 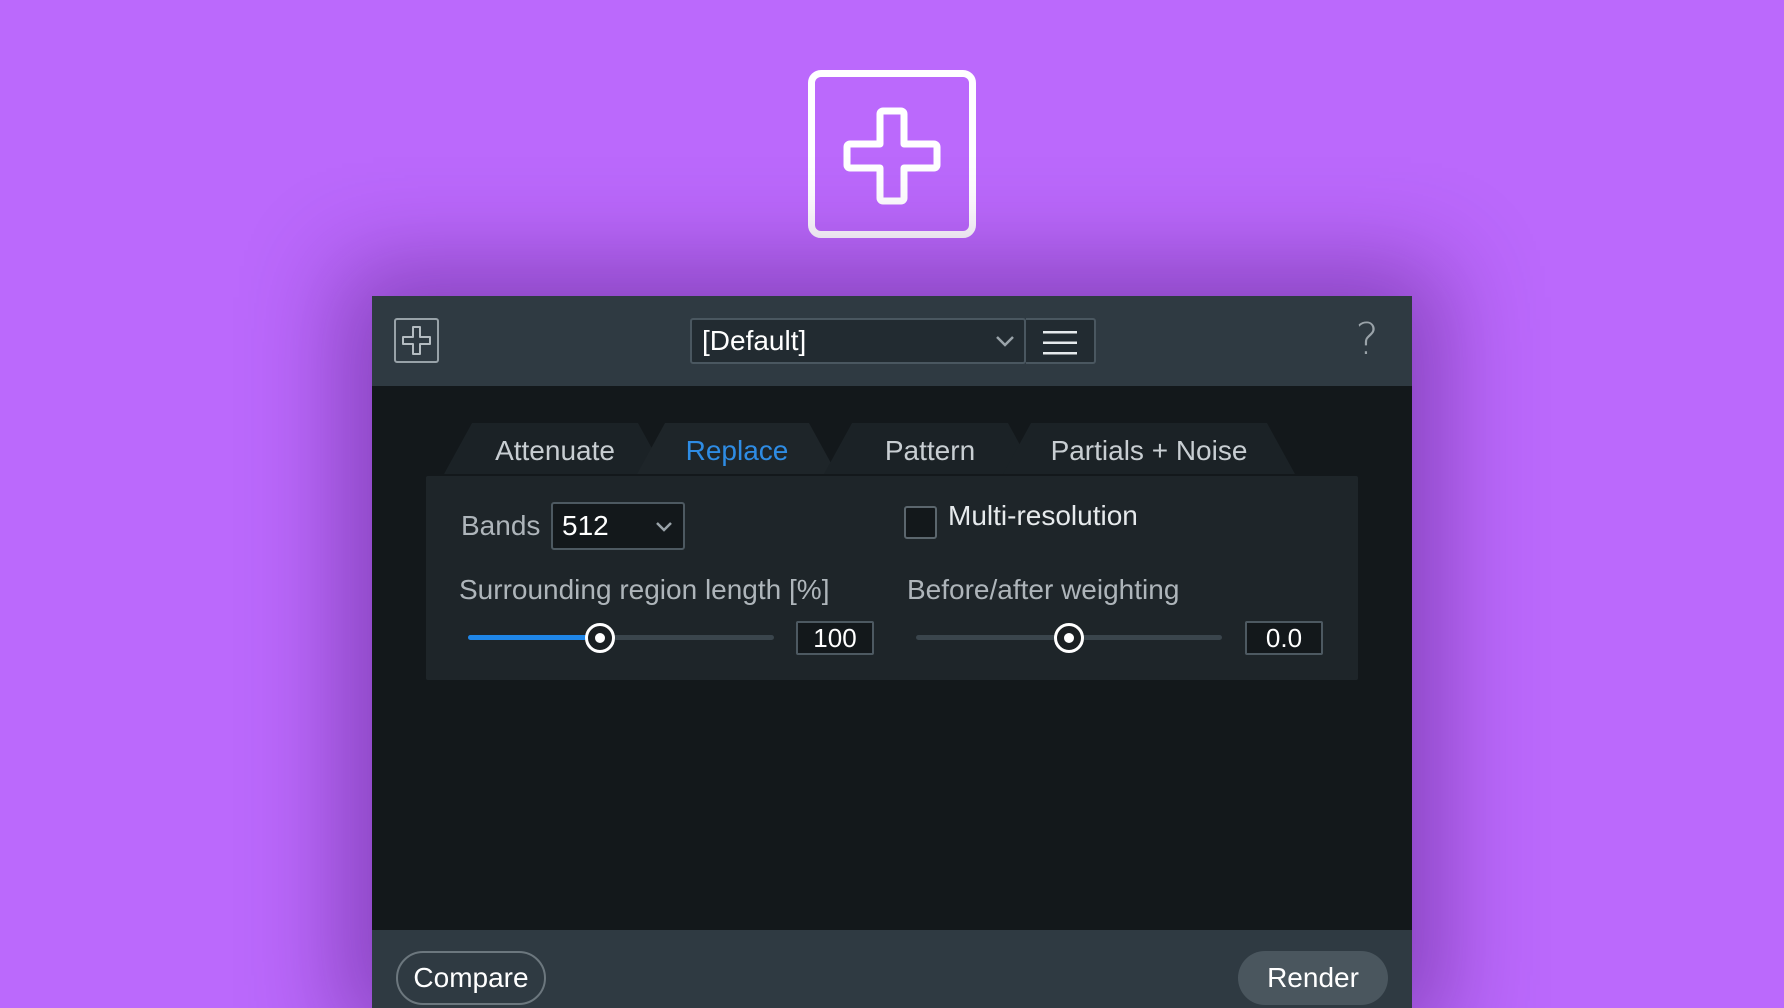 I want to click on before-after-weighting-label: Before/after weighting, so click(x=1043, y=589).